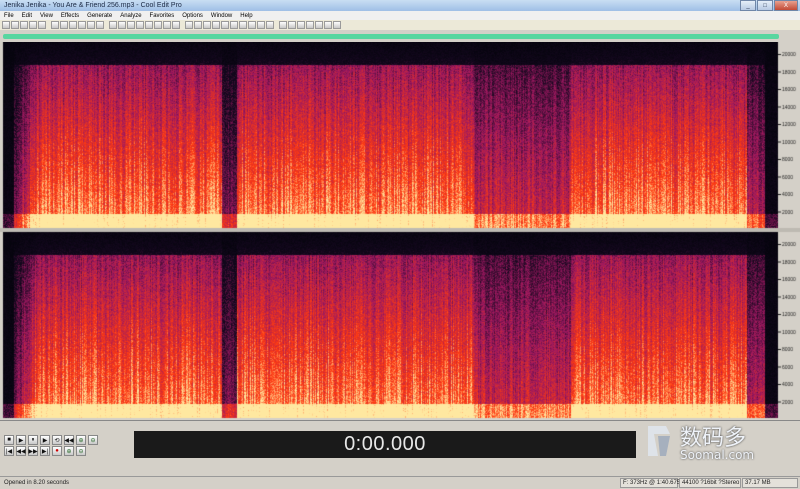 The height and width of the screenshot is (489, 800). I want to click on fast-forward-button: ▶▶, so click(33, 451).